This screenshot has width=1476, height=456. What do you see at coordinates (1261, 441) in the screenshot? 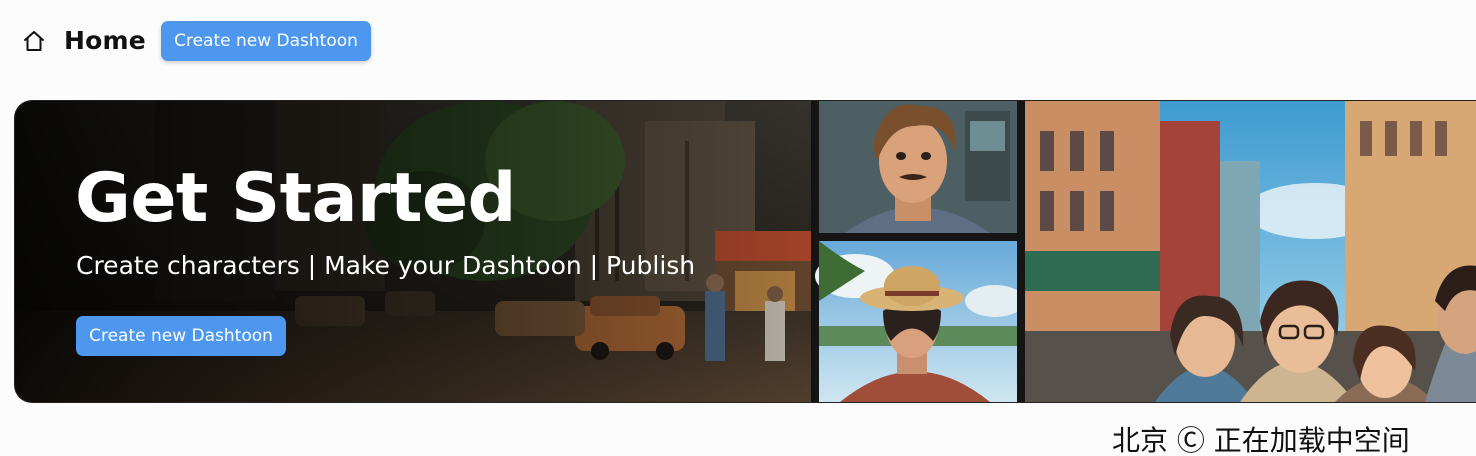
I see `footer-partial-text: 北京 Ⓒ 正在加载中空间` at bounding box center [1261, 441].